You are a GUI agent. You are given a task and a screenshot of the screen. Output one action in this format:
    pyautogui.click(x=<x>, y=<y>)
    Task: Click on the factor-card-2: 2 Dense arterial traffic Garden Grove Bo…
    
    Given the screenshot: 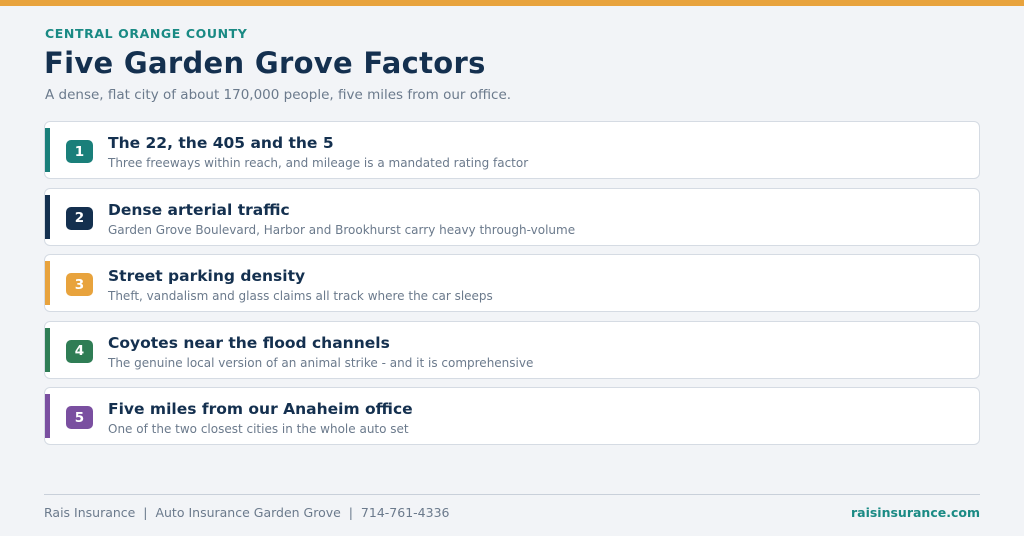 What is the action you would take?
    pyautogui.click(x=512, y=216)
    